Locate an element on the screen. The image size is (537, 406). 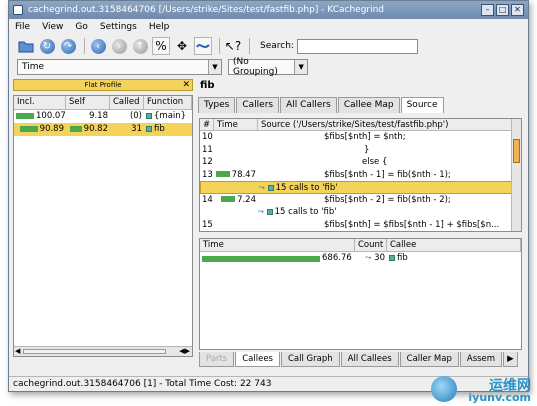
tab-all-callees: All Callees is located at coordinates (369, 359).